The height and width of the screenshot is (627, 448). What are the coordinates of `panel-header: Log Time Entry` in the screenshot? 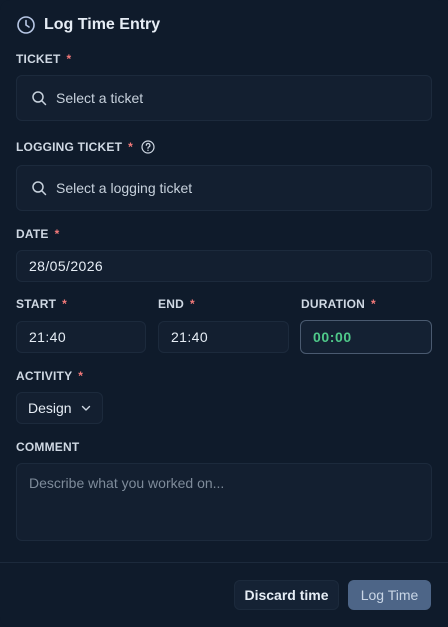 It's located at (88, 25).